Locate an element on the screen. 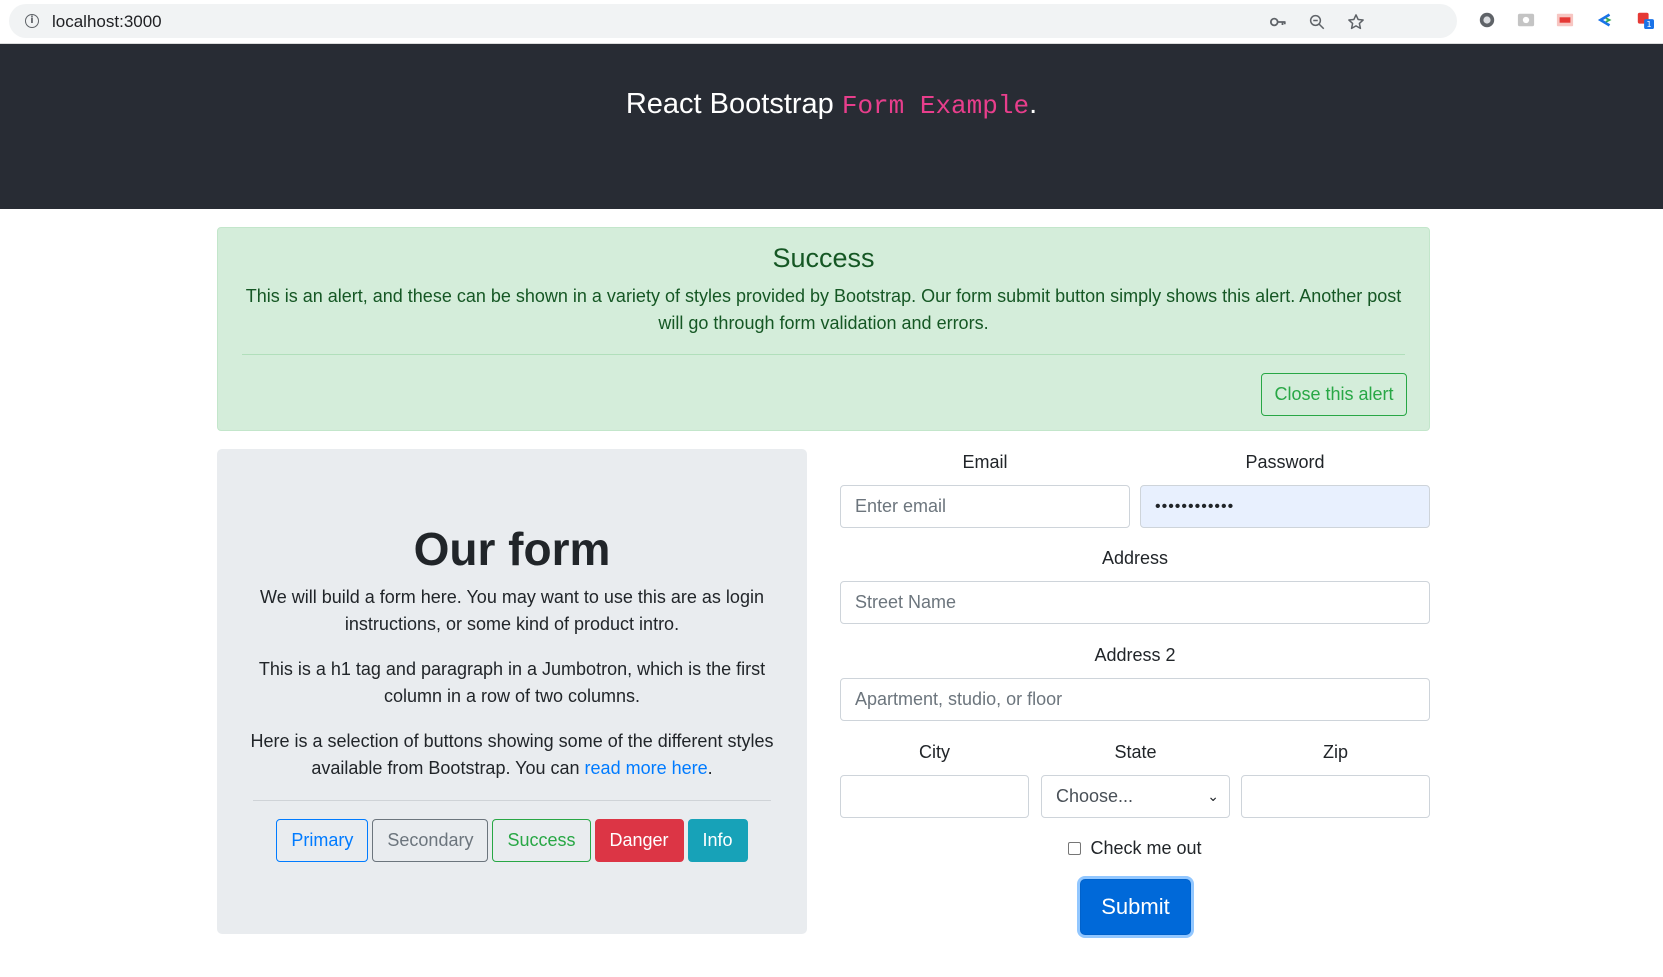 This screenshot has width=1663, height=977. address-input is located at coordinates (1135, 602).